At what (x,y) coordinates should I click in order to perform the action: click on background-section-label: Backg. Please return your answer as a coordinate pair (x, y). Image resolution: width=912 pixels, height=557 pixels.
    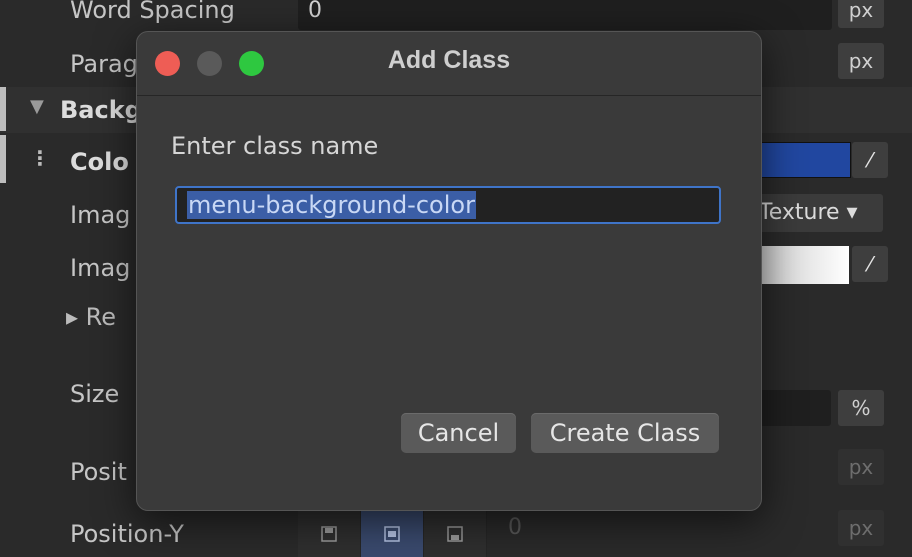
    Looking at the image, I should click on (101, 110).